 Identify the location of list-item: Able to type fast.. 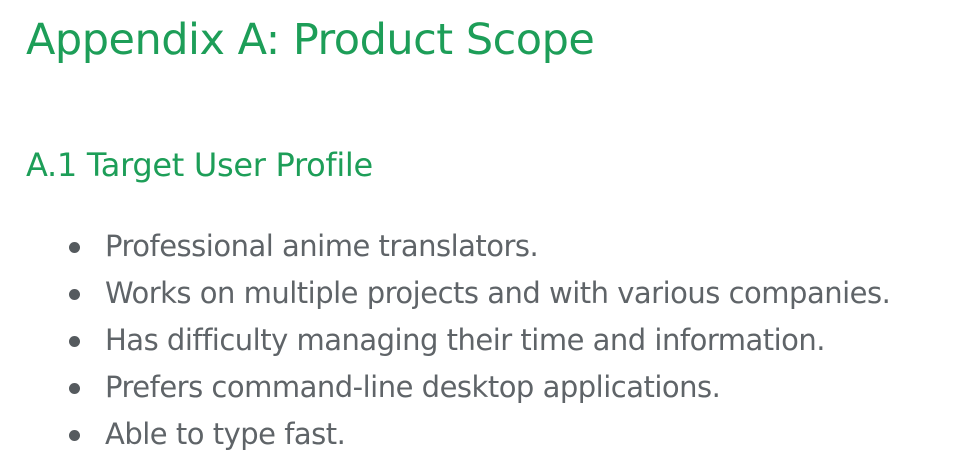
(445, 434).